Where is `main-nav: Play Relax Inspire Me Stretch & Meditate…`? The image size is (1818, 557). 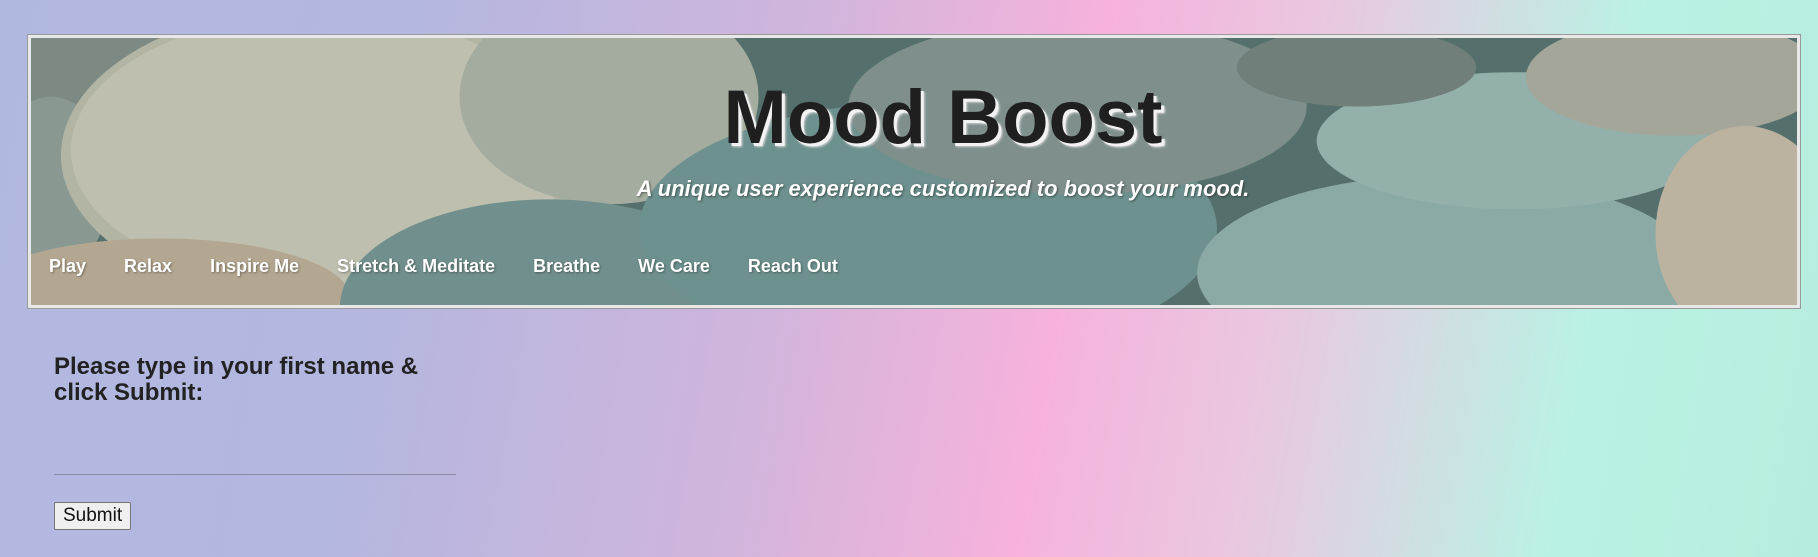
main-nav: Play Relax Inspire Me Stretch & Meditate… is located at coordinates (462, 266).